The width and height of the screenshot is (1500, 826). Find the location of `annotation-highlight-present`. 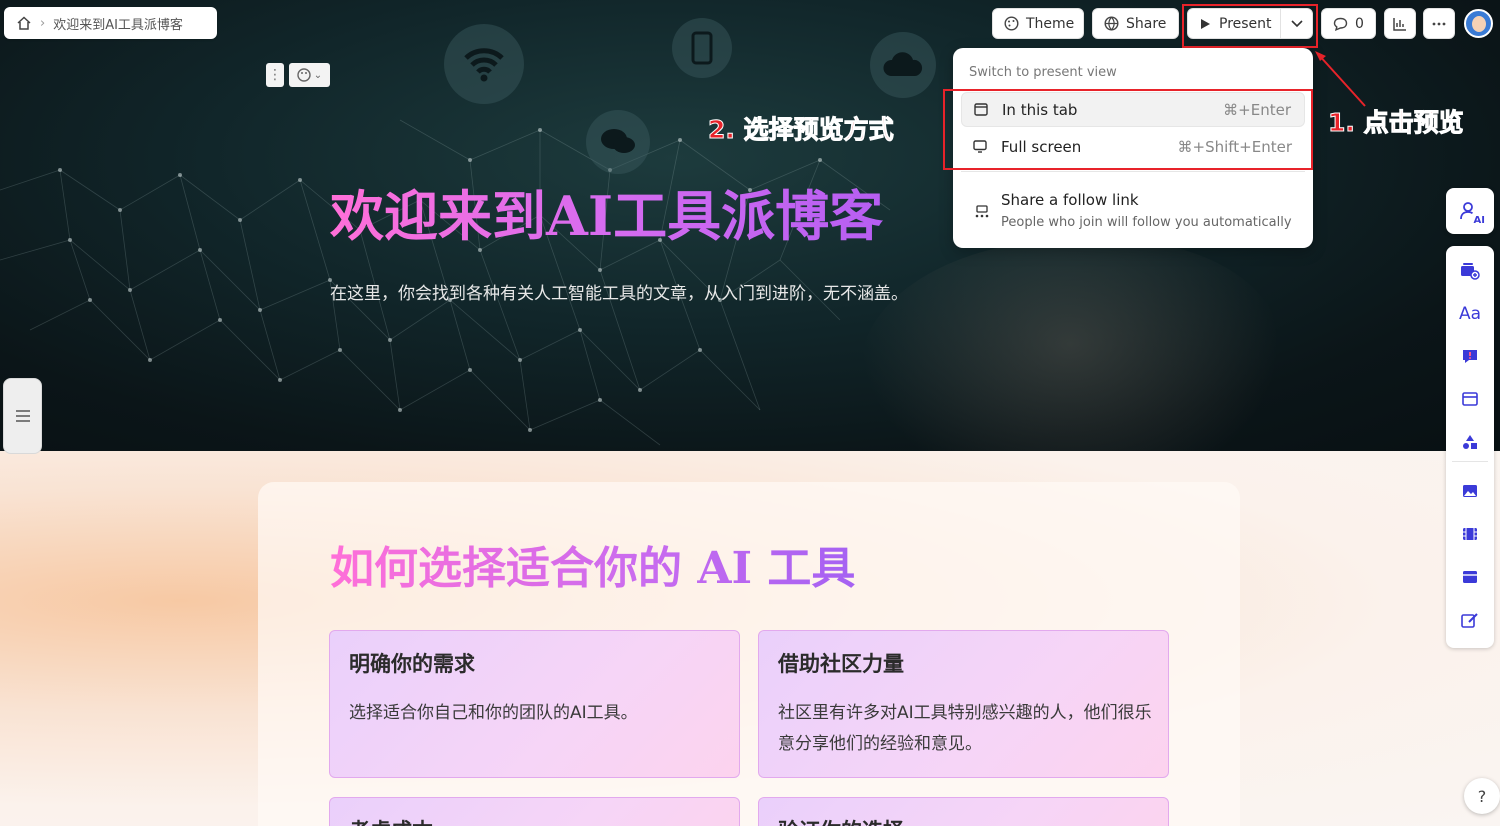

annotation-highlight-present is located at coordinates (1250, 26).